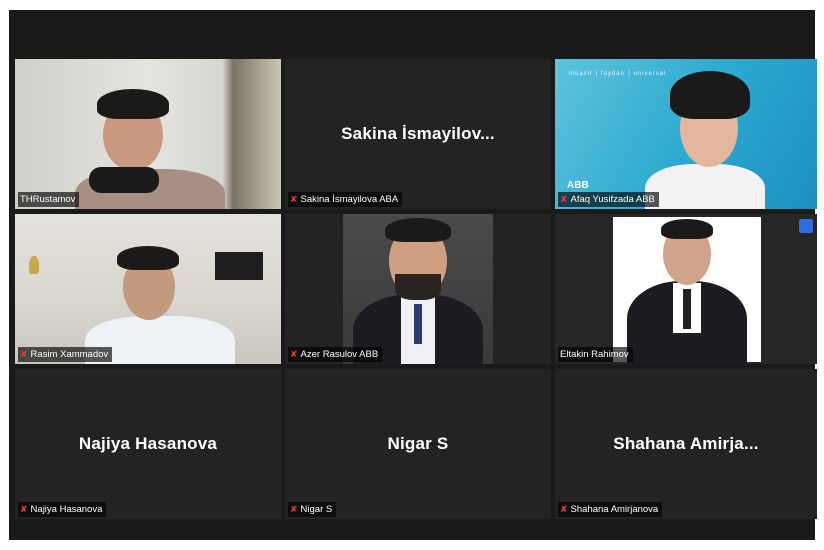  I want to click on participant-name-label: ✘ Shahana Amirjanova, so click(610, 509).